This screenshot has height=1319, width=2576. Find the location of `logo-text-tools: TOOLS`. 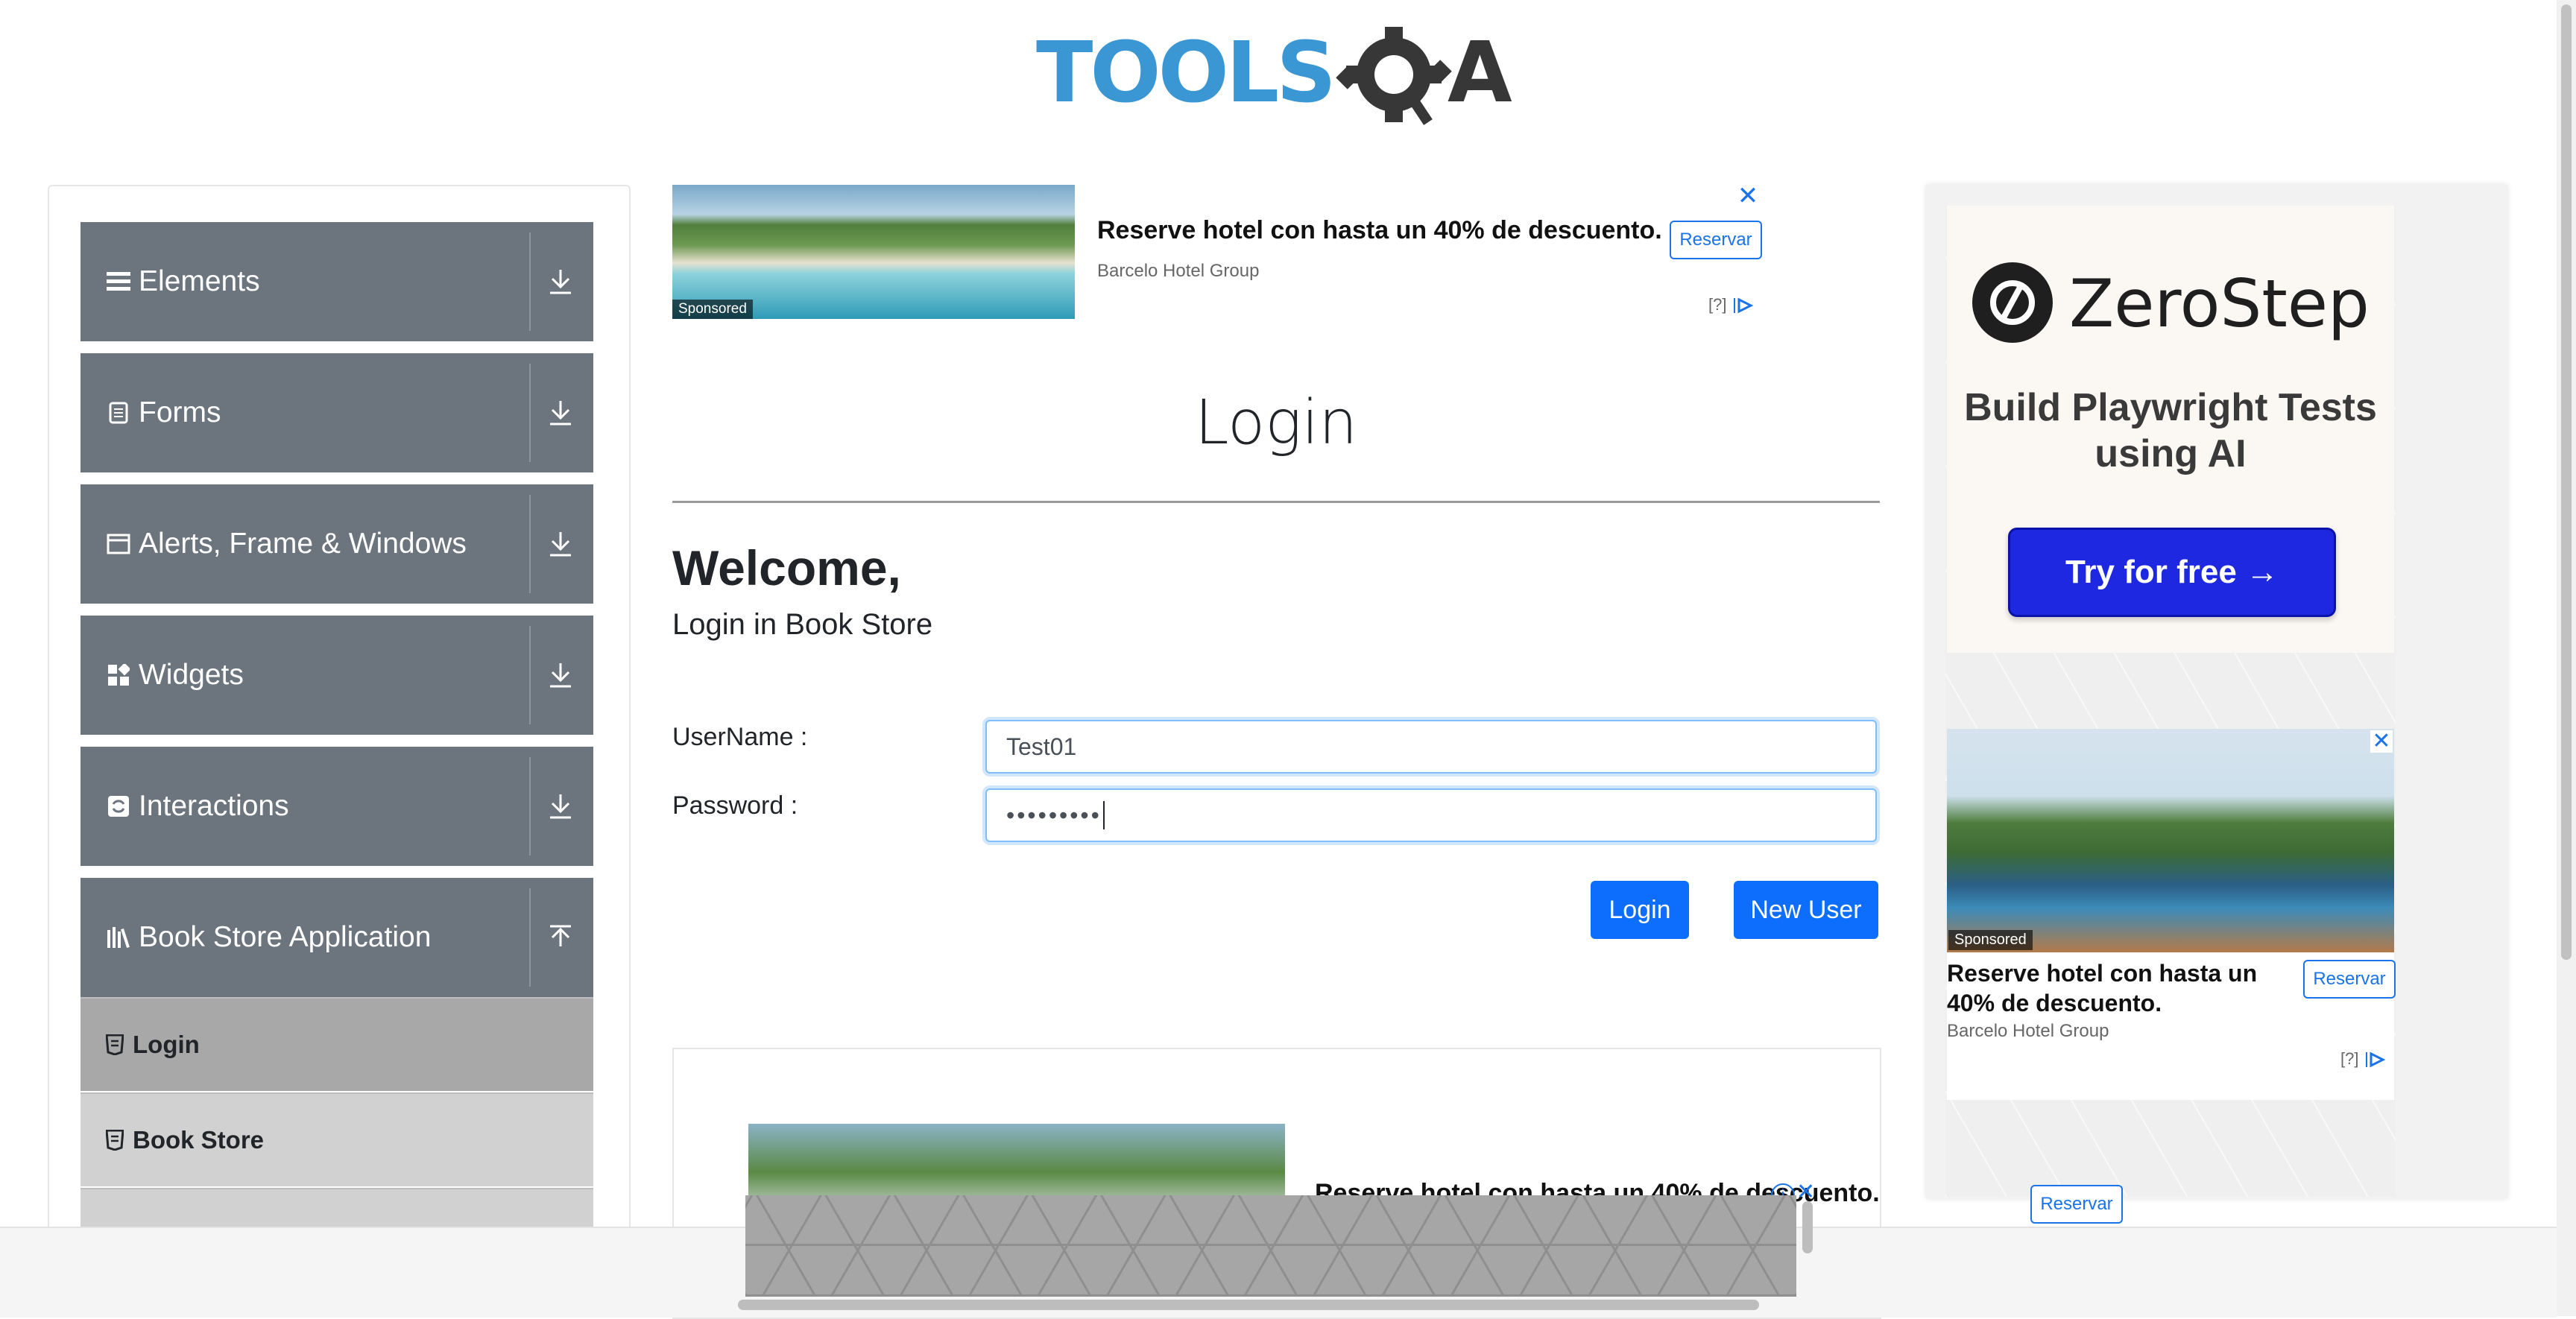

logo-text-tools: TOOLS is located at coordinates (1184, 73).